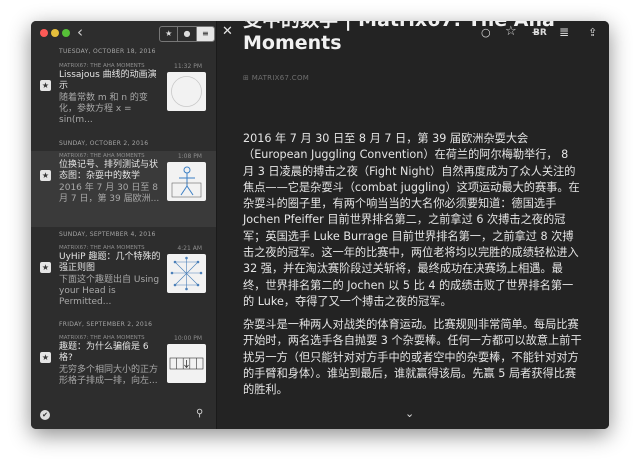 The width and height of the screenshot is (640, 471). What do you see at coordinates (399, 37) in the screenshot?
I see `article-title: 变中的数学 | Matrix67: The Aha Moments` at bounding box center [399, 37].